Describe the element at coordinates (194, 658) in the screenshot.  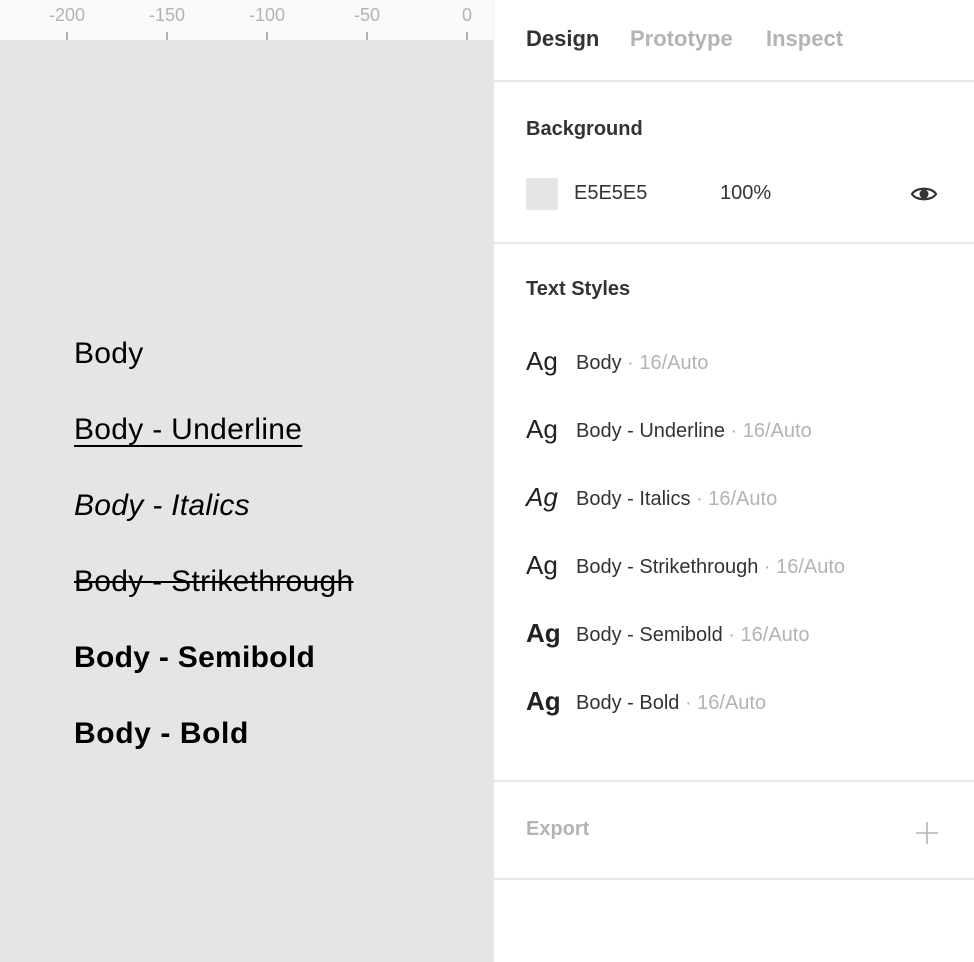
I see `text-sample-semibold: Body - Semibold` at that location.